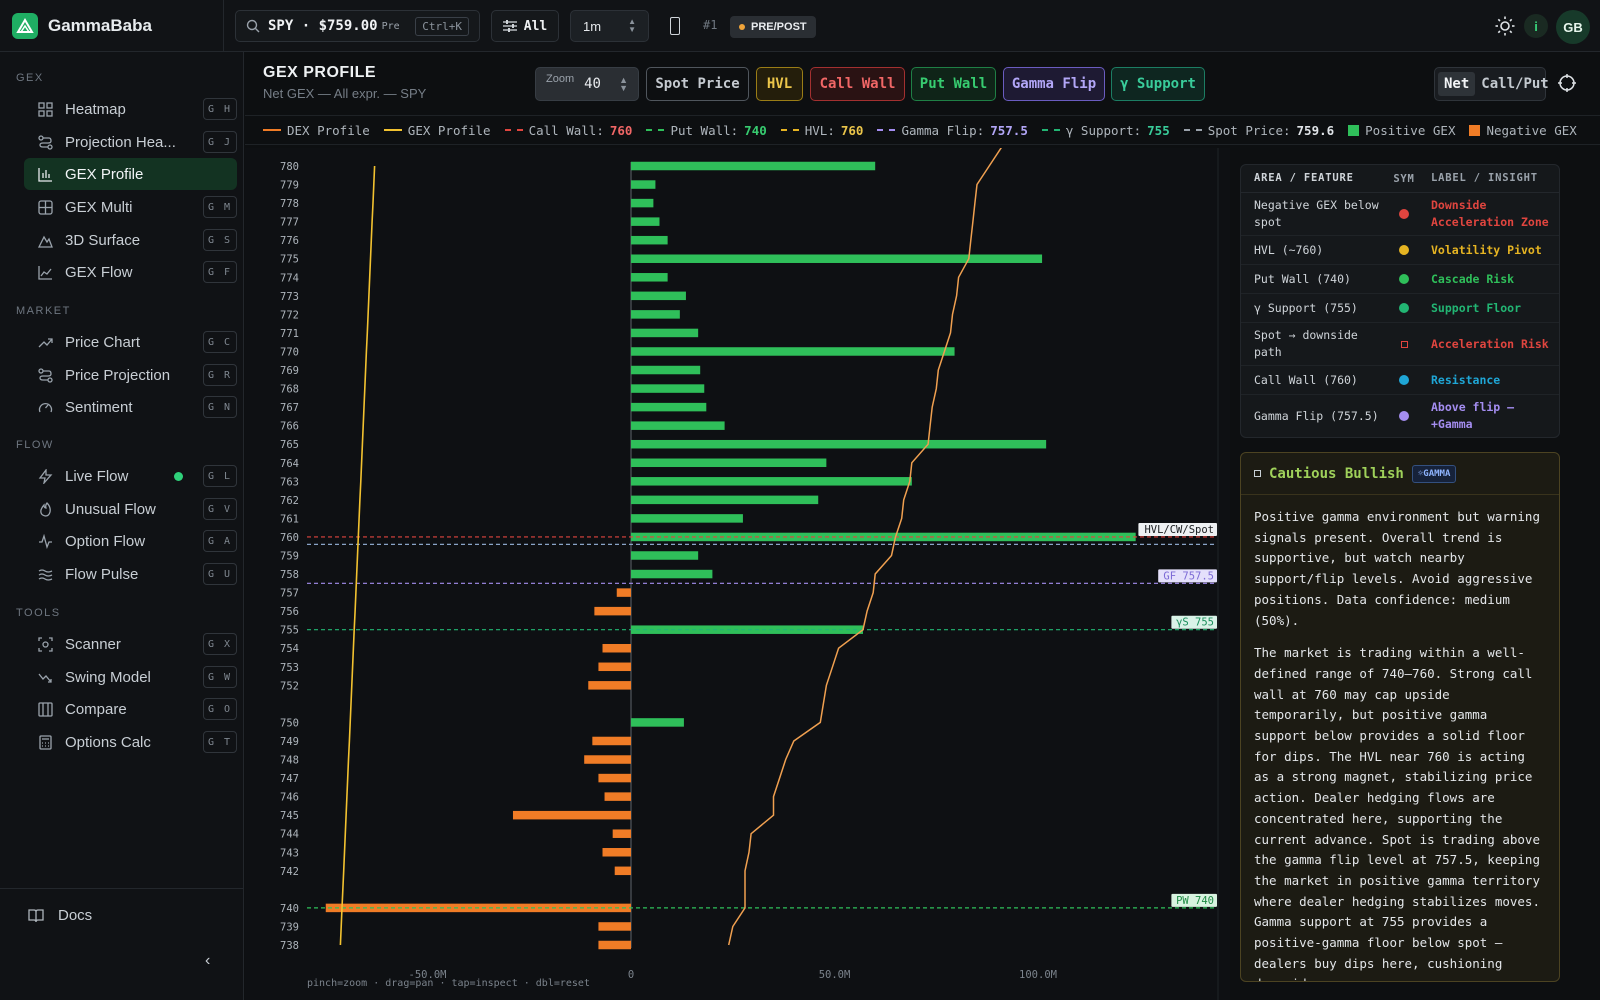 This screenshot has width=1600, height=1000. What do you see at coordinates (632, 25) in the screenshot?
I see `updown-icon: ▲ ▼` at bounding box center [632, 25].